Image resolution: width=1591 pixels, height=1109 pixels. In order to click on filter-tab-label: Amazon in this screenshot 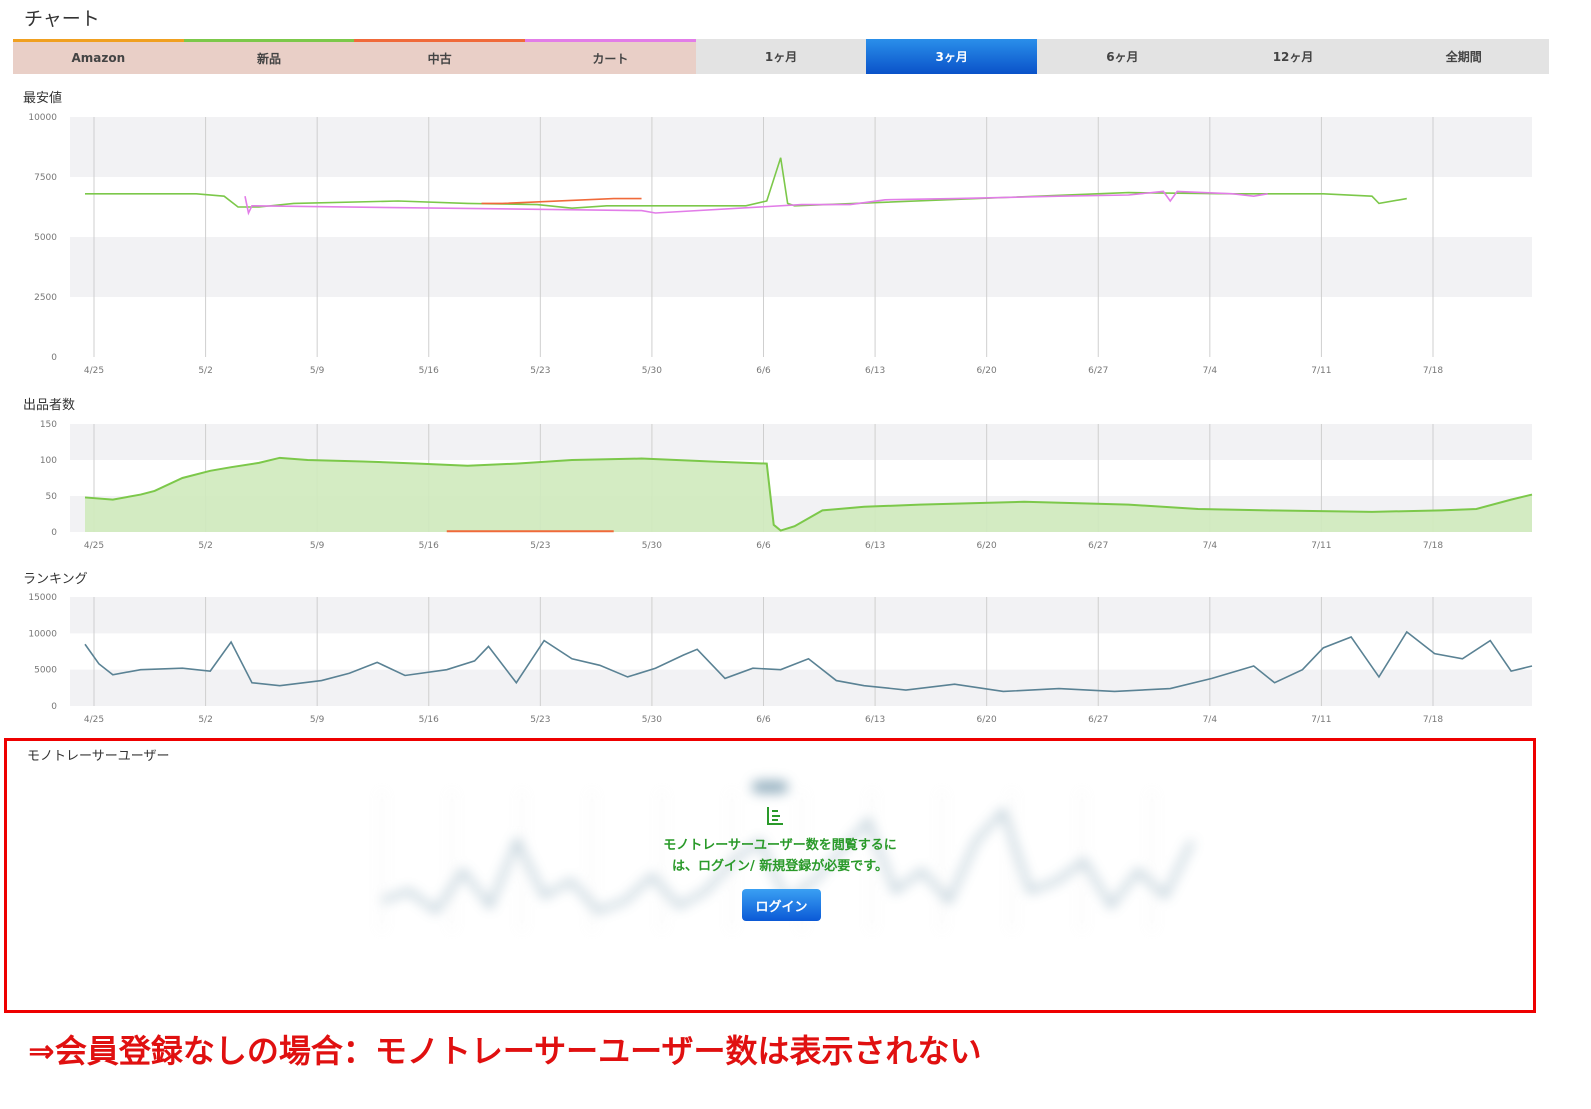, I will do `click(98, 58)`.